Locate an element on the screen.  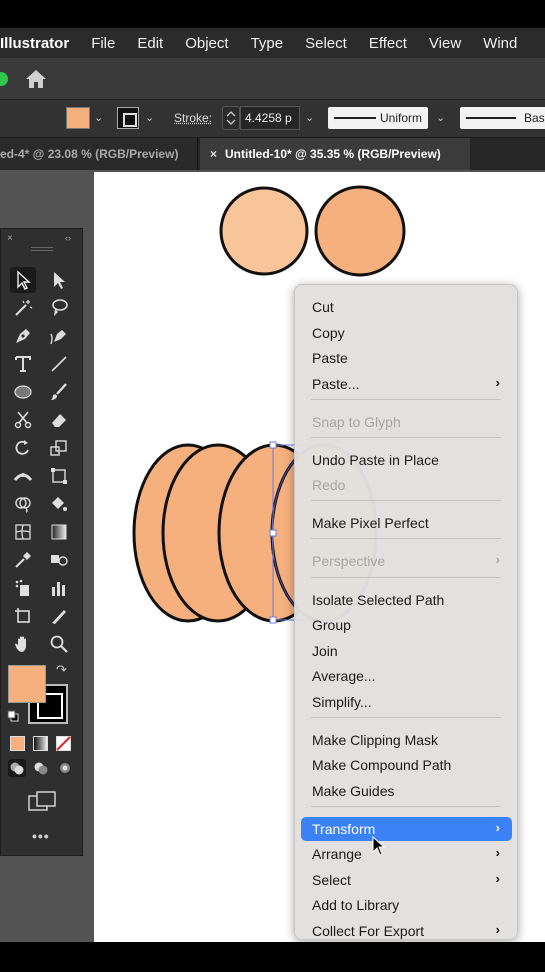
draw-inside-icon is located at coordinates (65, 768).